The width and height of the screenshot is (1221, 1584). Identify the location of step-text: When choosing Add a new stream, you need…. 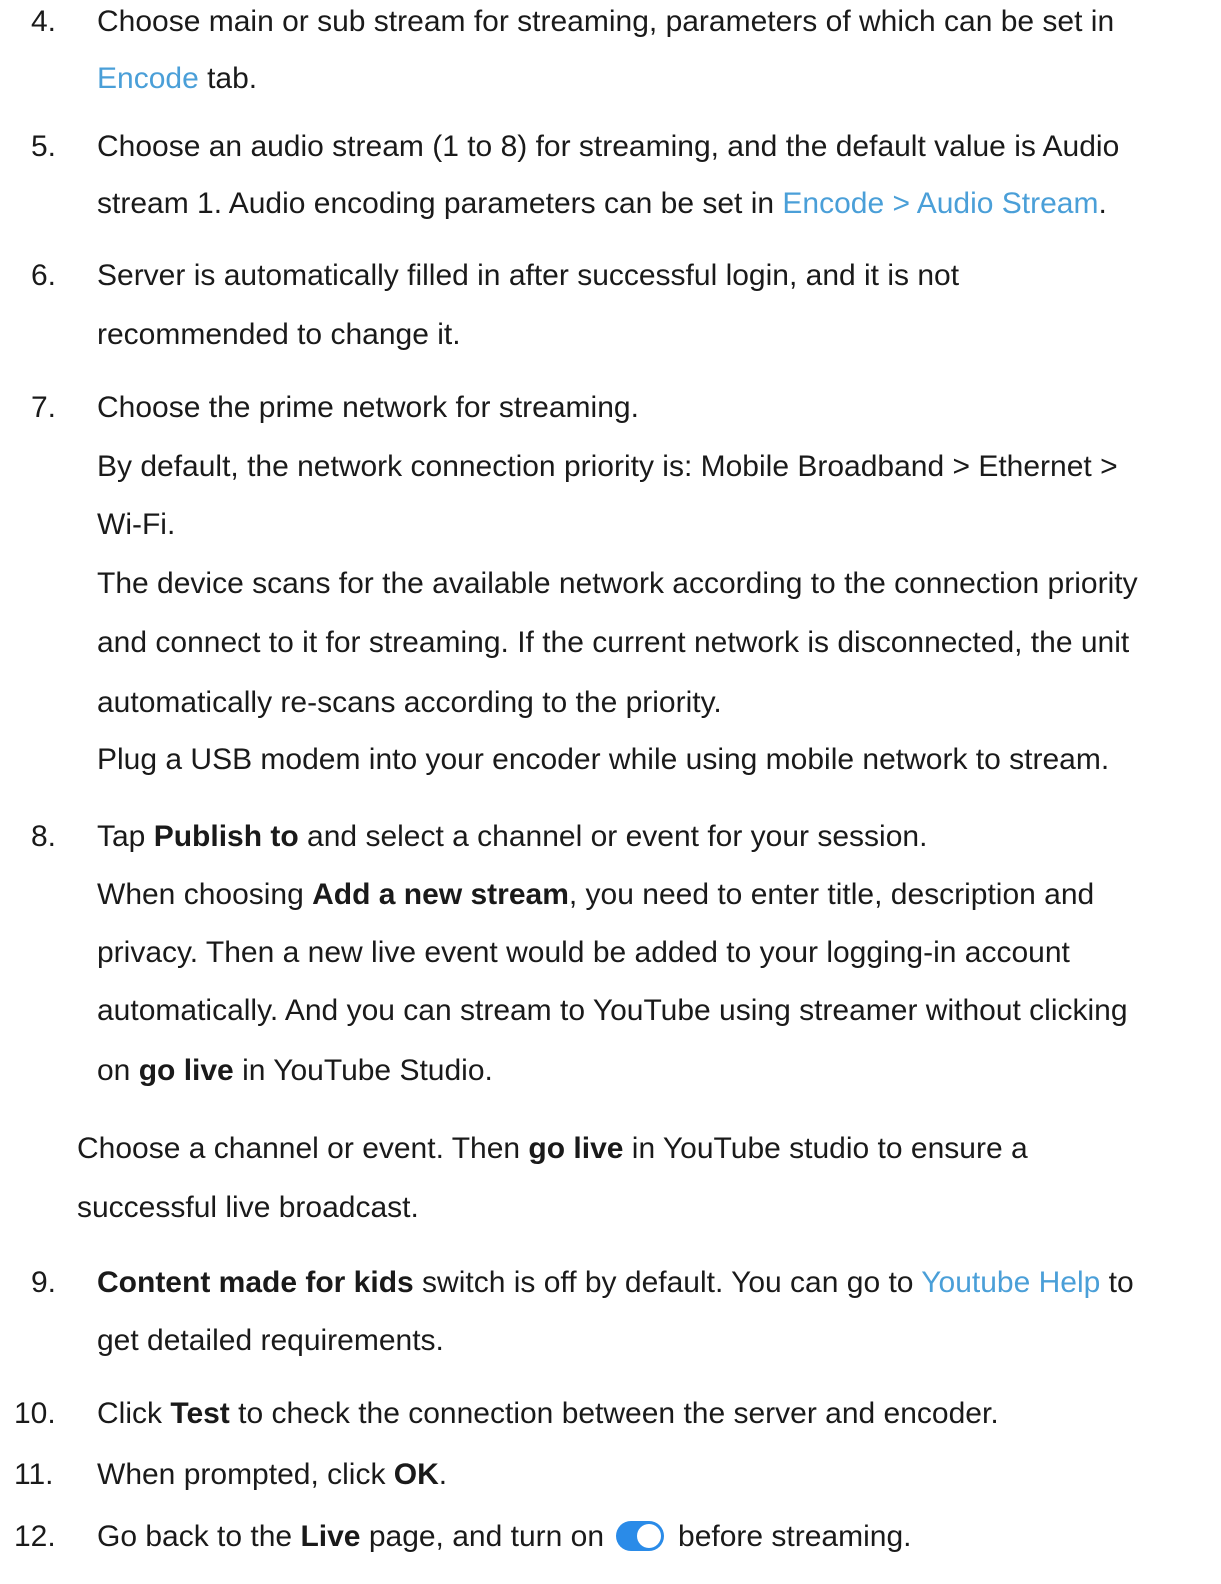
(596, 894).